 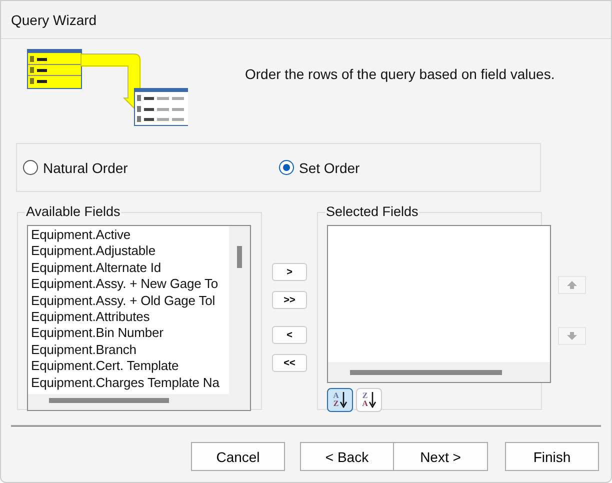 What do you see at coordinates (128, 301) in the screenshot?
I see `field-item: Equipment.Assy. + Old Gage Tol` at bounding box center [128, 301].